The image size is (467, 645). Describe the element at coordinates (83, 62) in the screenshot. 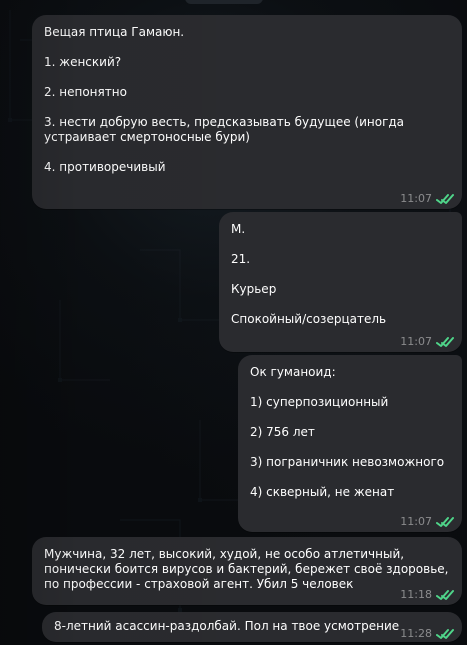

I see `message-line: 1. женский?` at that location.